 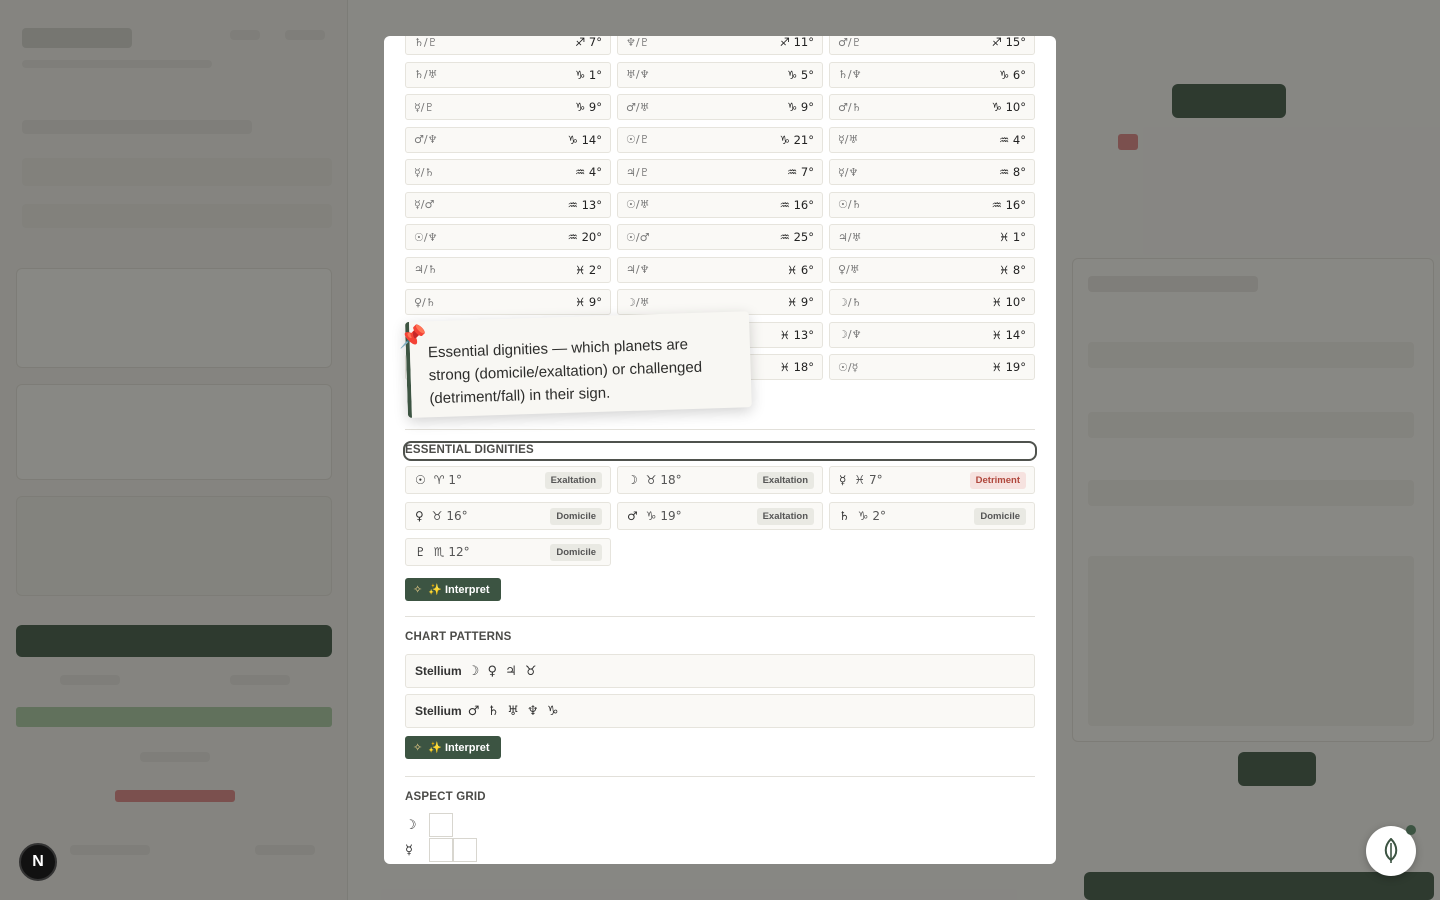 What do you see at coordinates (1391, 850) in the screenshot?
I see `leaf-icon` at bounding box center [1391, 850].